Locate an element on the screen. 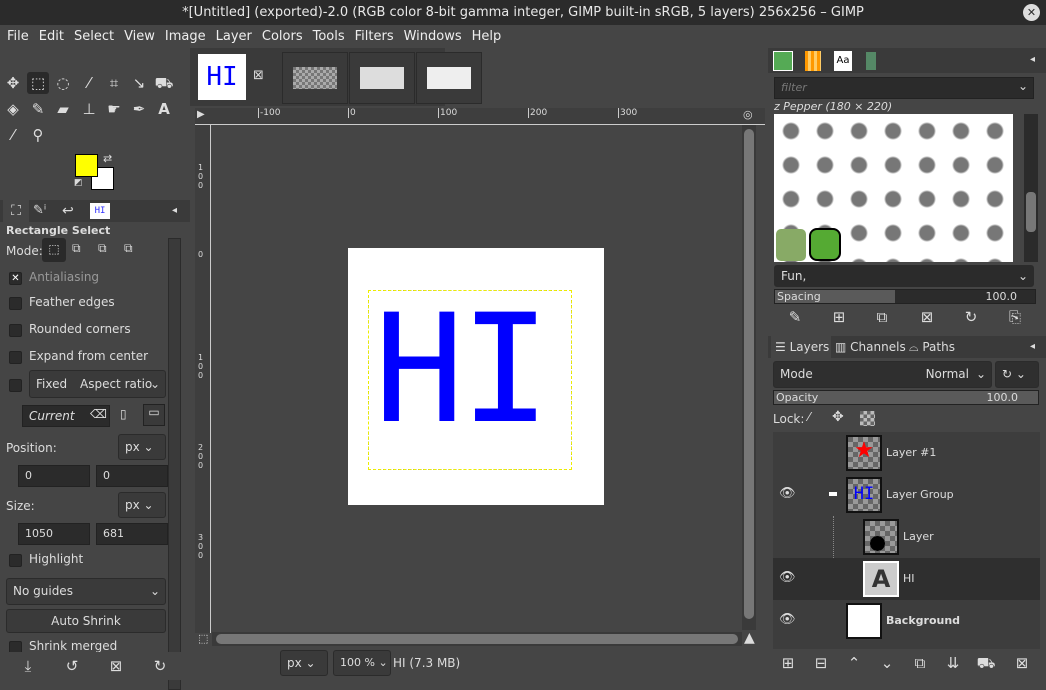 The width and height of the screenshot is (1046, 690). composite-mode-select: ↻ ⌄ is located at coordinates (1017, 374).